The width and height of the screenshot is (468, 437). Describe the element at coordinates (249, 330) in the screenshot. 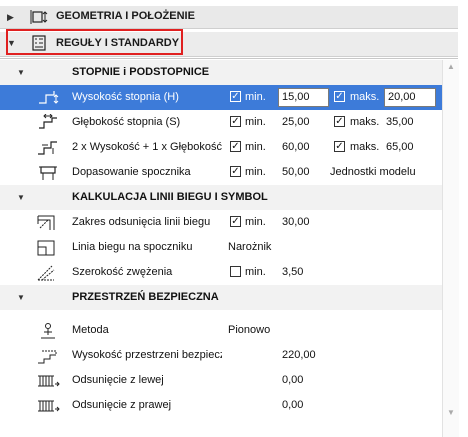

I see `row-value: Pionowo` at that location.